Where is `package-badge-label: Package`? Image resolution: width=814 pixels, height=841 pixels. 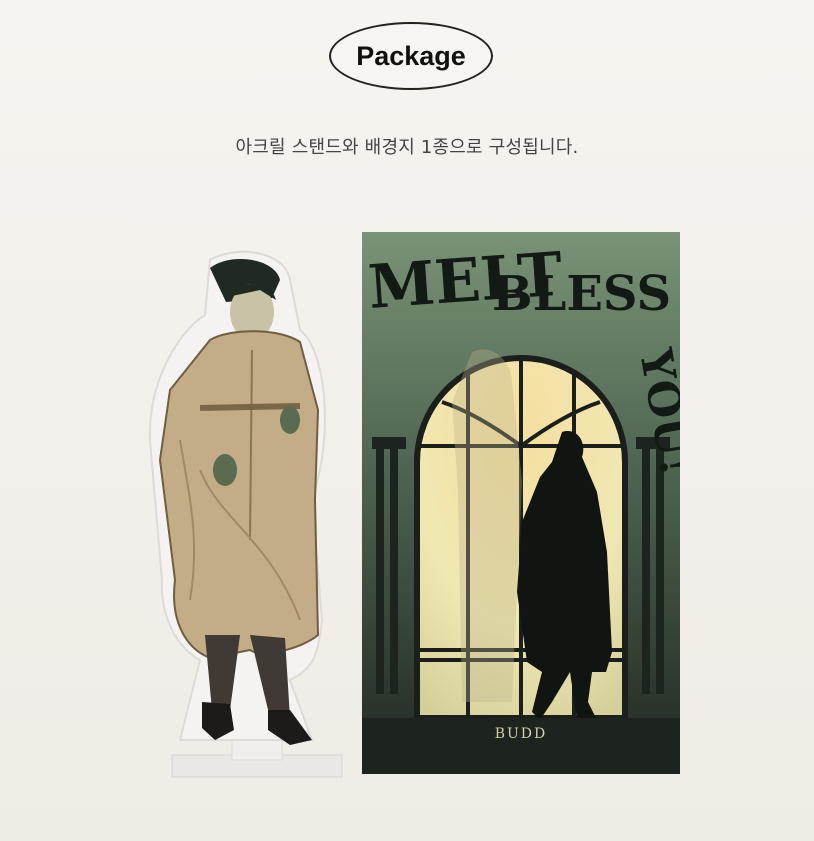 package-badge-label: Package is located at coordinates (411, 55).